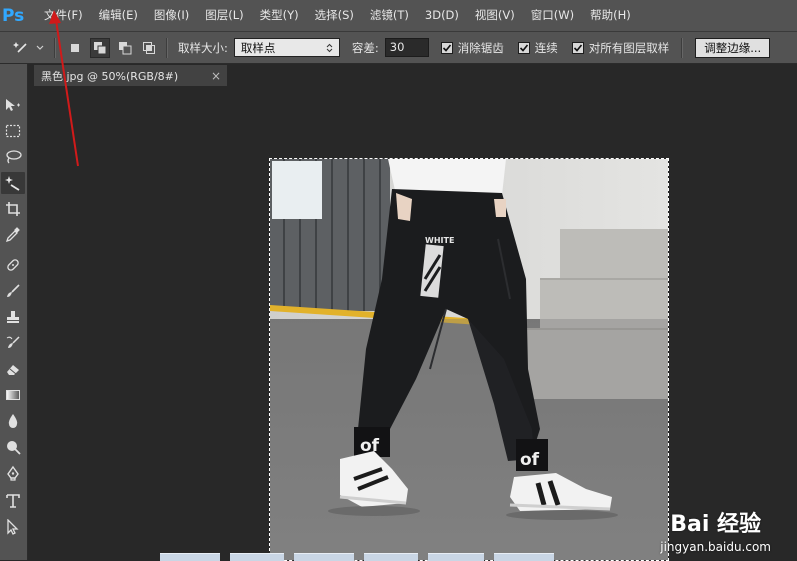  I want to click on tool-history-brush, so click(13, 343).